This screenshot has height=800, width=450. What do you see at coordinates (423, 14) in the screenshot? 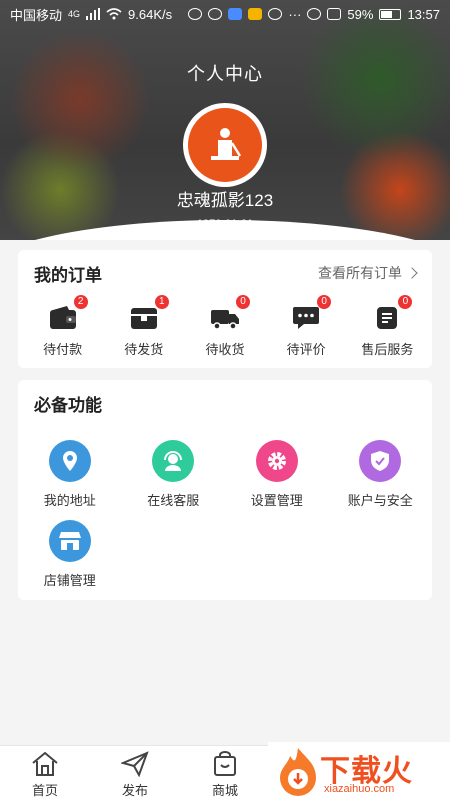
I see `clock: 13:57` at bounding box center [423, 14].